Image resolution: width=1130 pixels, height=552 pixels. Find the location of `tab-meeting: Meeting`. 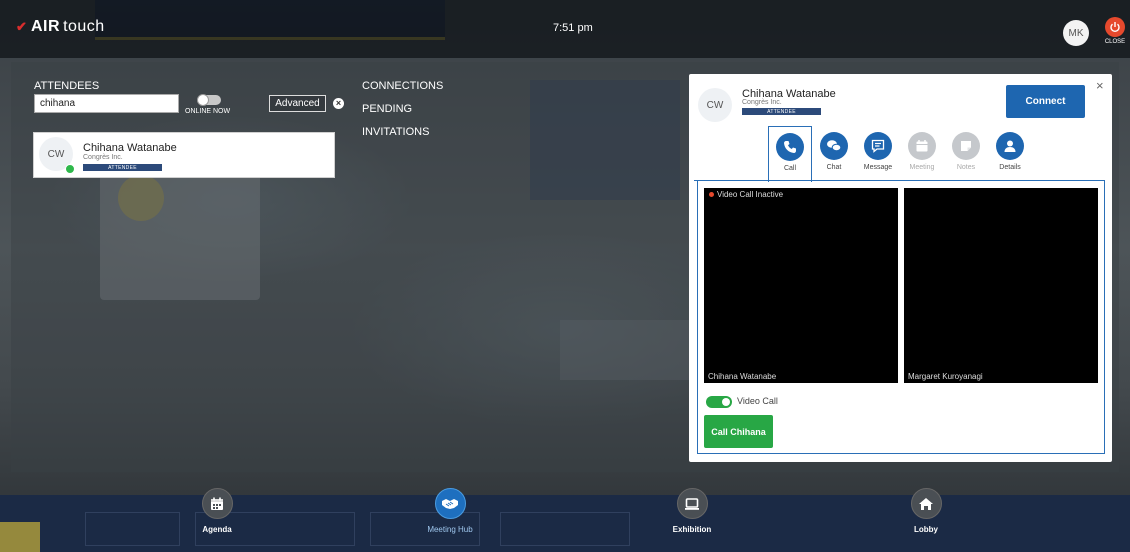

tab-meeting: Meeting is located at coordinates (922, 153).